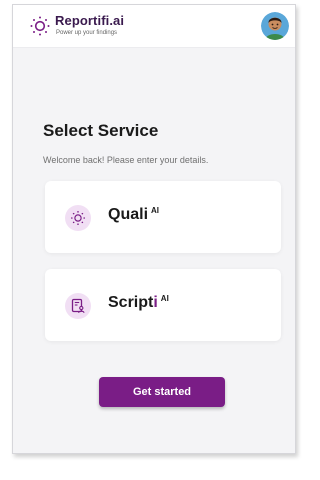 The image size is (320, 480). What do you see at coordinates (128, 214) in the screenshot?
I see `service-name: Quali` at bounding box center [128, 214].